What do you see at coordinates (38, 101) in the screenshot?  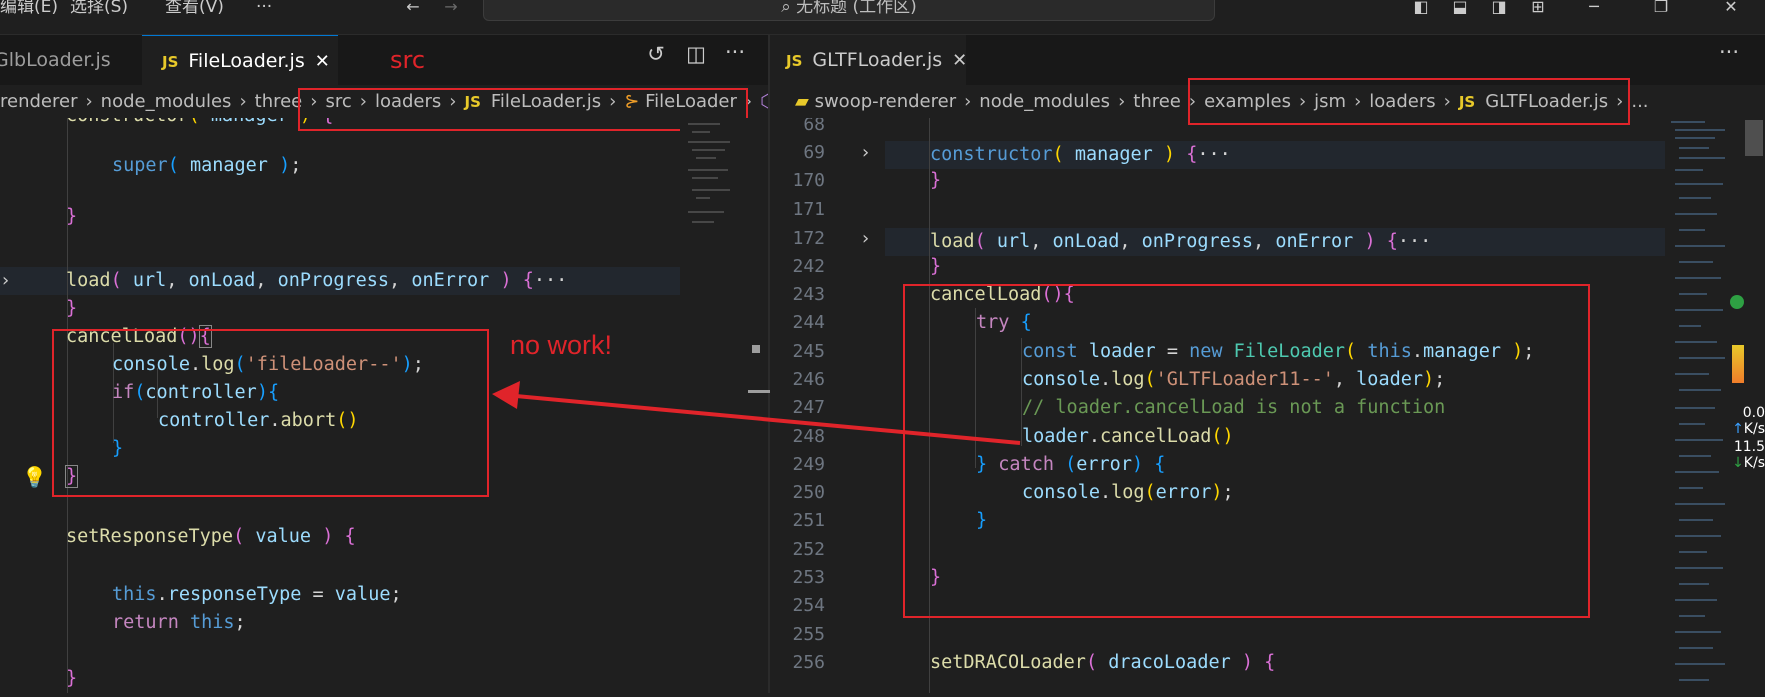 I see `breadcrumb-item: renderer` at bounding box center [38, 101].